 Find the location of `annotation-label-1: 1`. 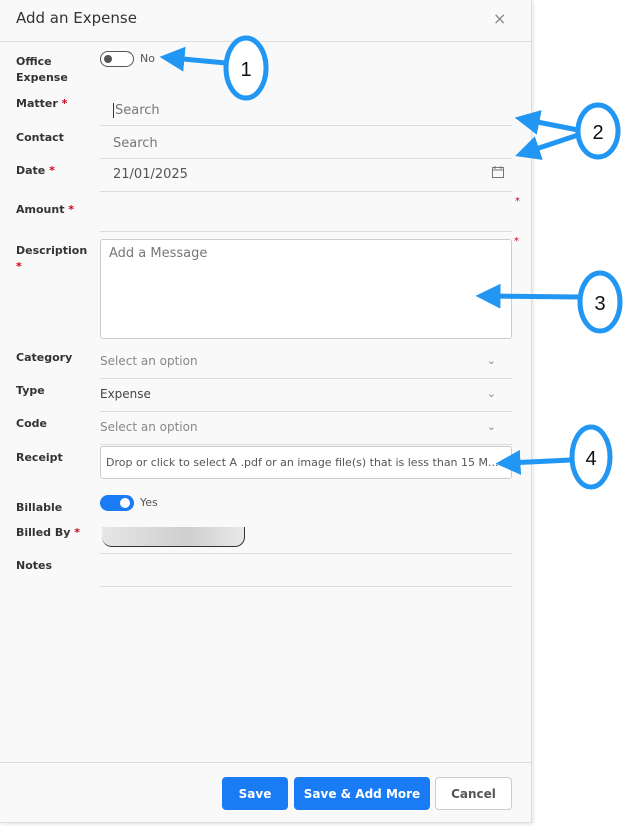

annotation-label-1: 1 is located at coordinates (245, 70).